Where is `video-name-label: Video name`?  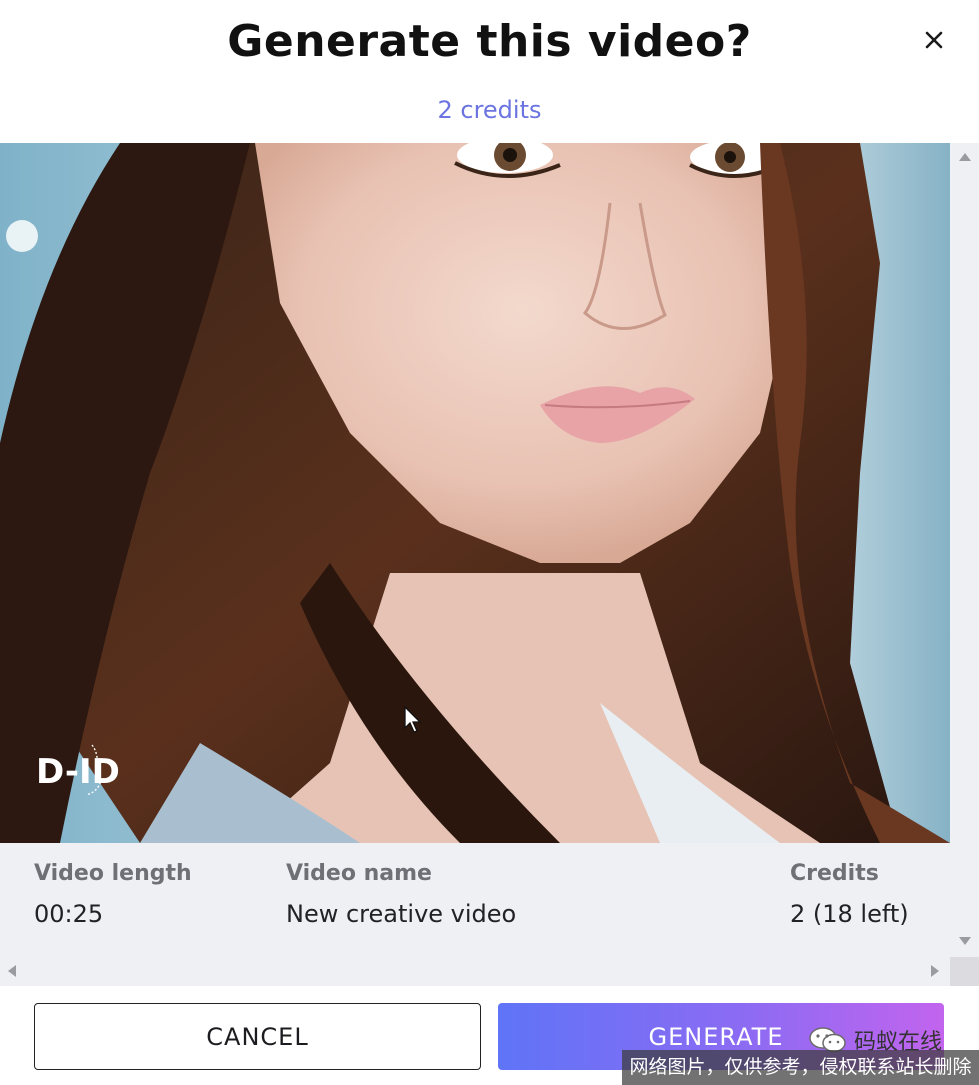
video-name-label: Video name is located at coordinates (359, 873).